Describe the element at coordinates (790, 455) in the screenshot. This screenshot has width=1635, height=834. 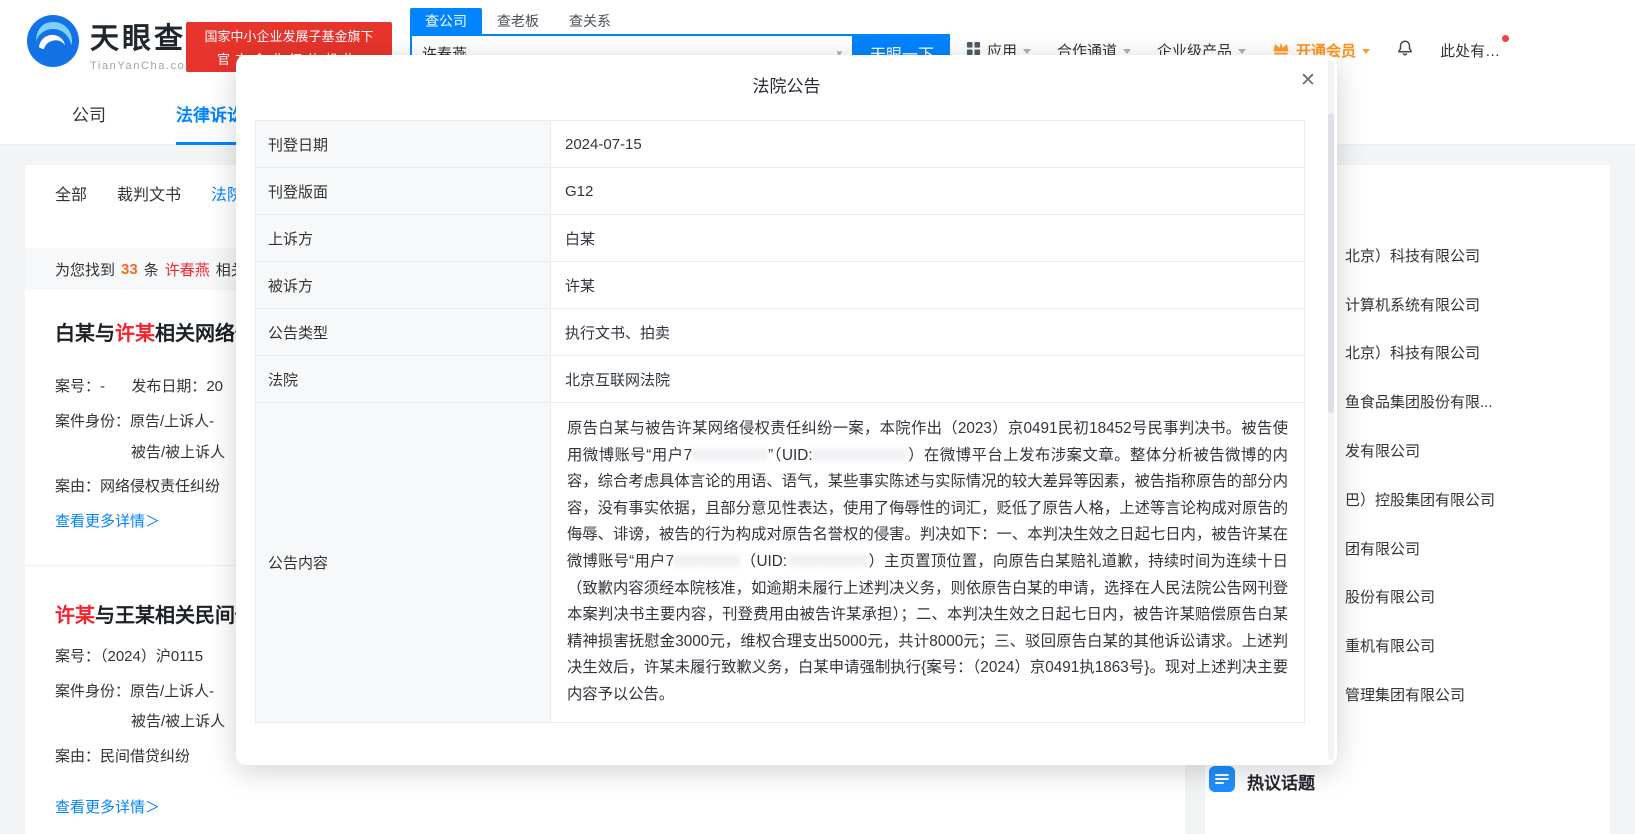
I see `content-text: ”（UID:` at that location.